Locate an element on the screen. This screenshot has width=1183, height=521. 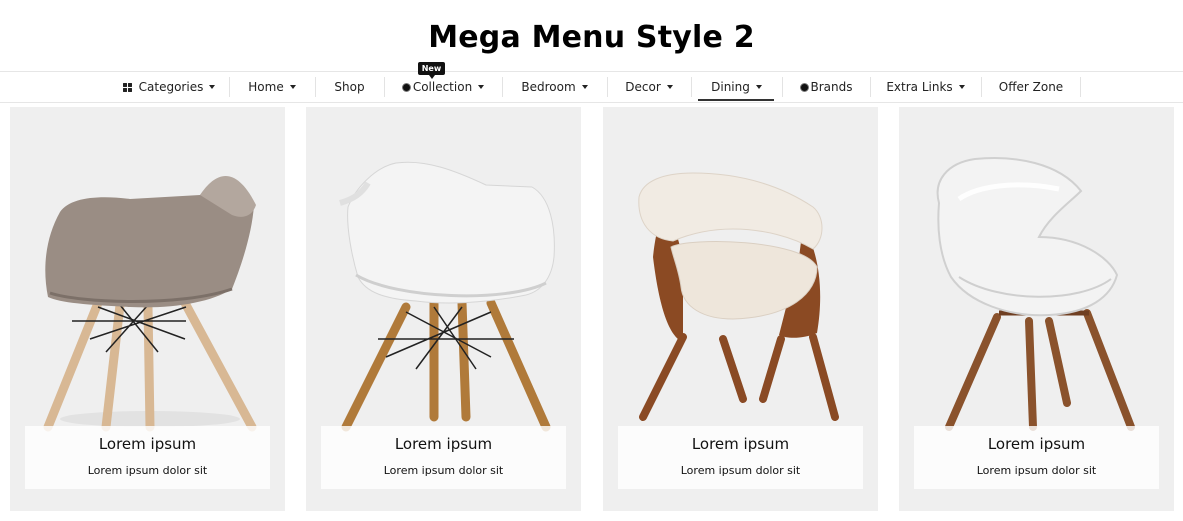
nav-item-collection: Collection is located at coordinates (443, 87).